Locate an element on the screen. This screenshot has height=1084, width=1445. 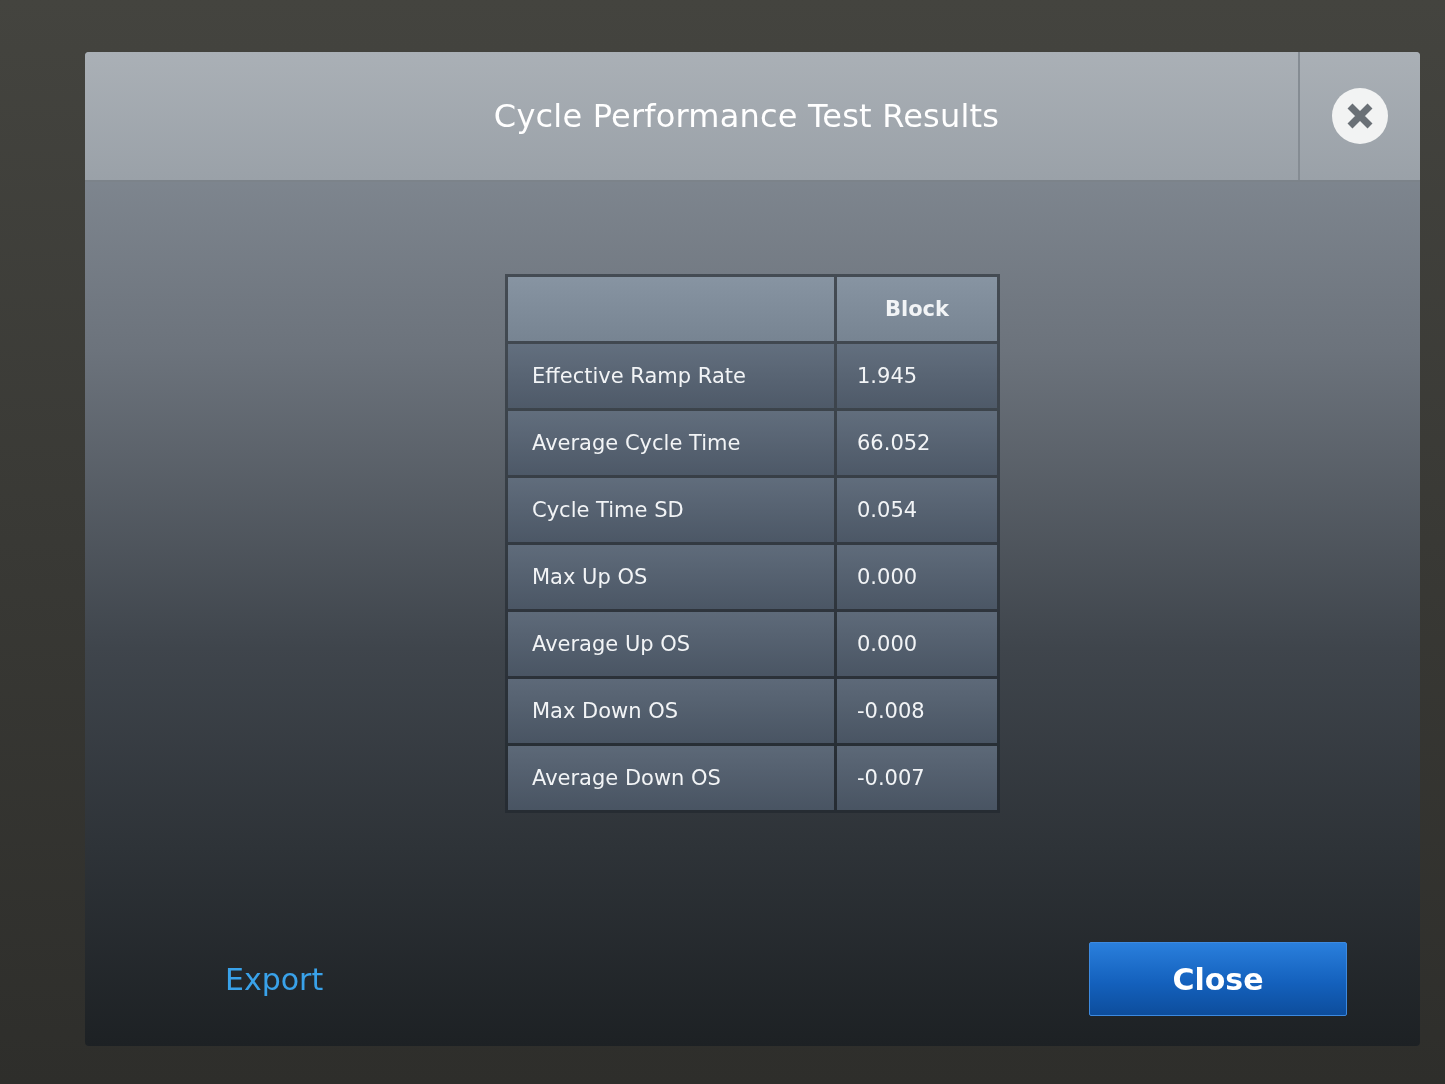
row-label: Effective Ramp Rate is located at coordinates (671, 376).